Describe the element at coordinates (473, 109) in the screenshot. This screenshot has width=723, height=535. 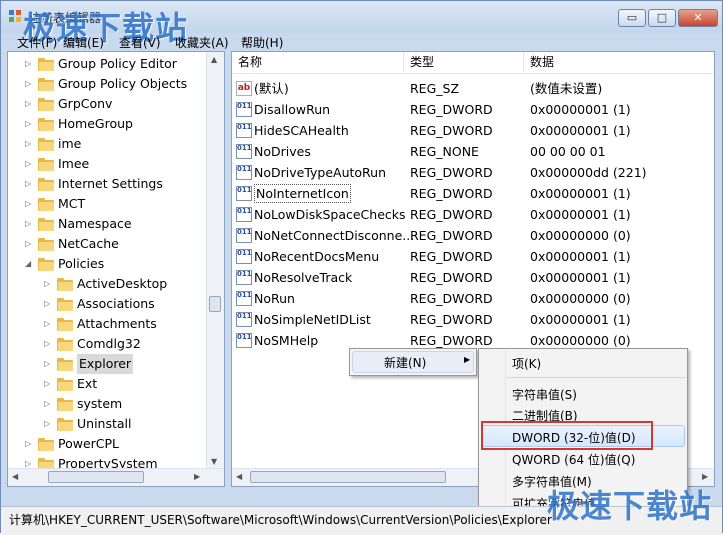
I see `registry-value-row: 011 DisallowRun REG_DWORD 0x00000001 (1)` at that location.